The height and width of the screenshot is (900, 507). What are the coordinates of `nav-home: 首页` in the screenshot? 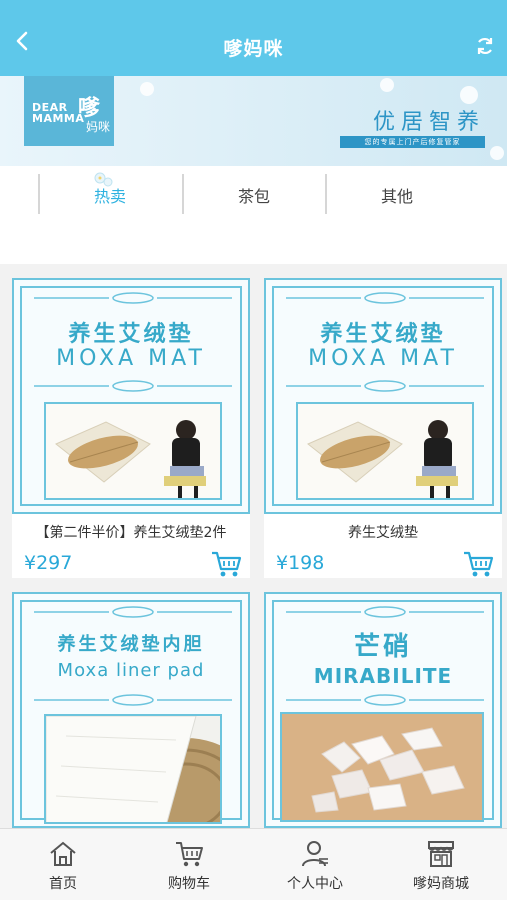 It's located at (63, 864).